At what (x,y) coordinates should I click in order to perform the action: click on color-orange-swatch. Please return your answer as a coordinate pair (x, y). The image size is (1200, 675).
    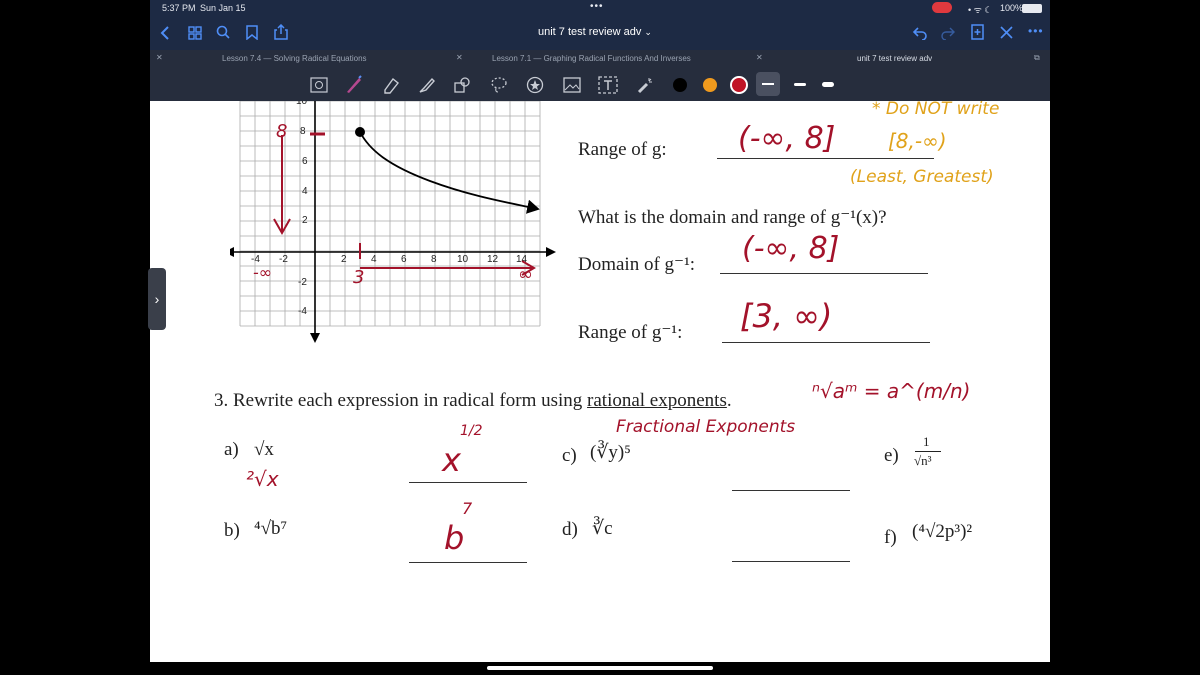
    Looking at the image, I should click on (710, 85).